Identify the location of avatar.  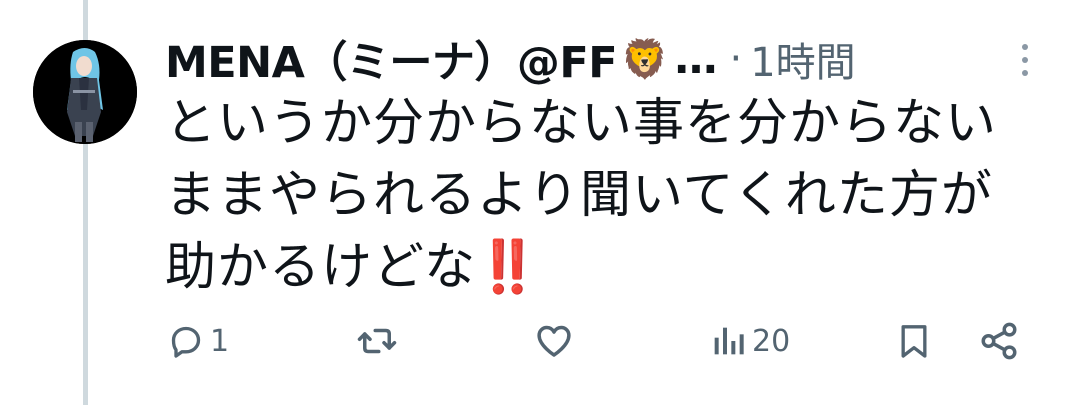
(85, 92).